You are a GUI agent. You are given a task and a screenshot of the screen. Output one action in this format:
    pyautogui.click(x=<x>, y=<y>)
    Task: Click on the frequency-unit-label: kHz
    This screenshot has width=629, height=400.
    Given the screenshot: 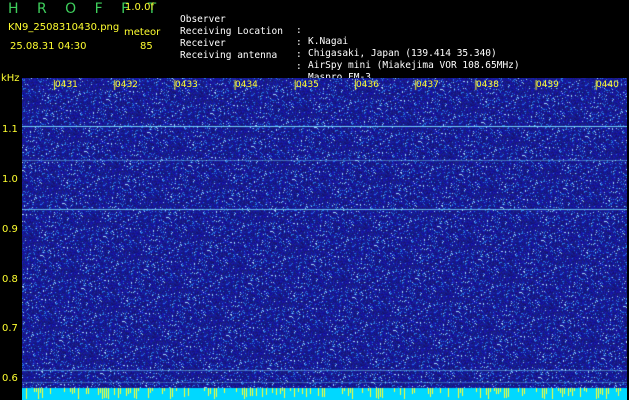 What is the action you would take?
    pyautogui.click(x=10, y=78)
    